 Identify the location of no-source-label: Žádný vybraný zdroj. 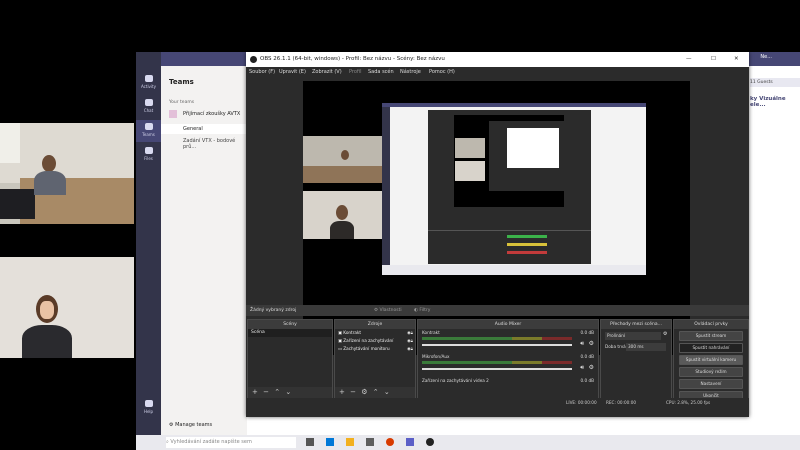
(273, 310).